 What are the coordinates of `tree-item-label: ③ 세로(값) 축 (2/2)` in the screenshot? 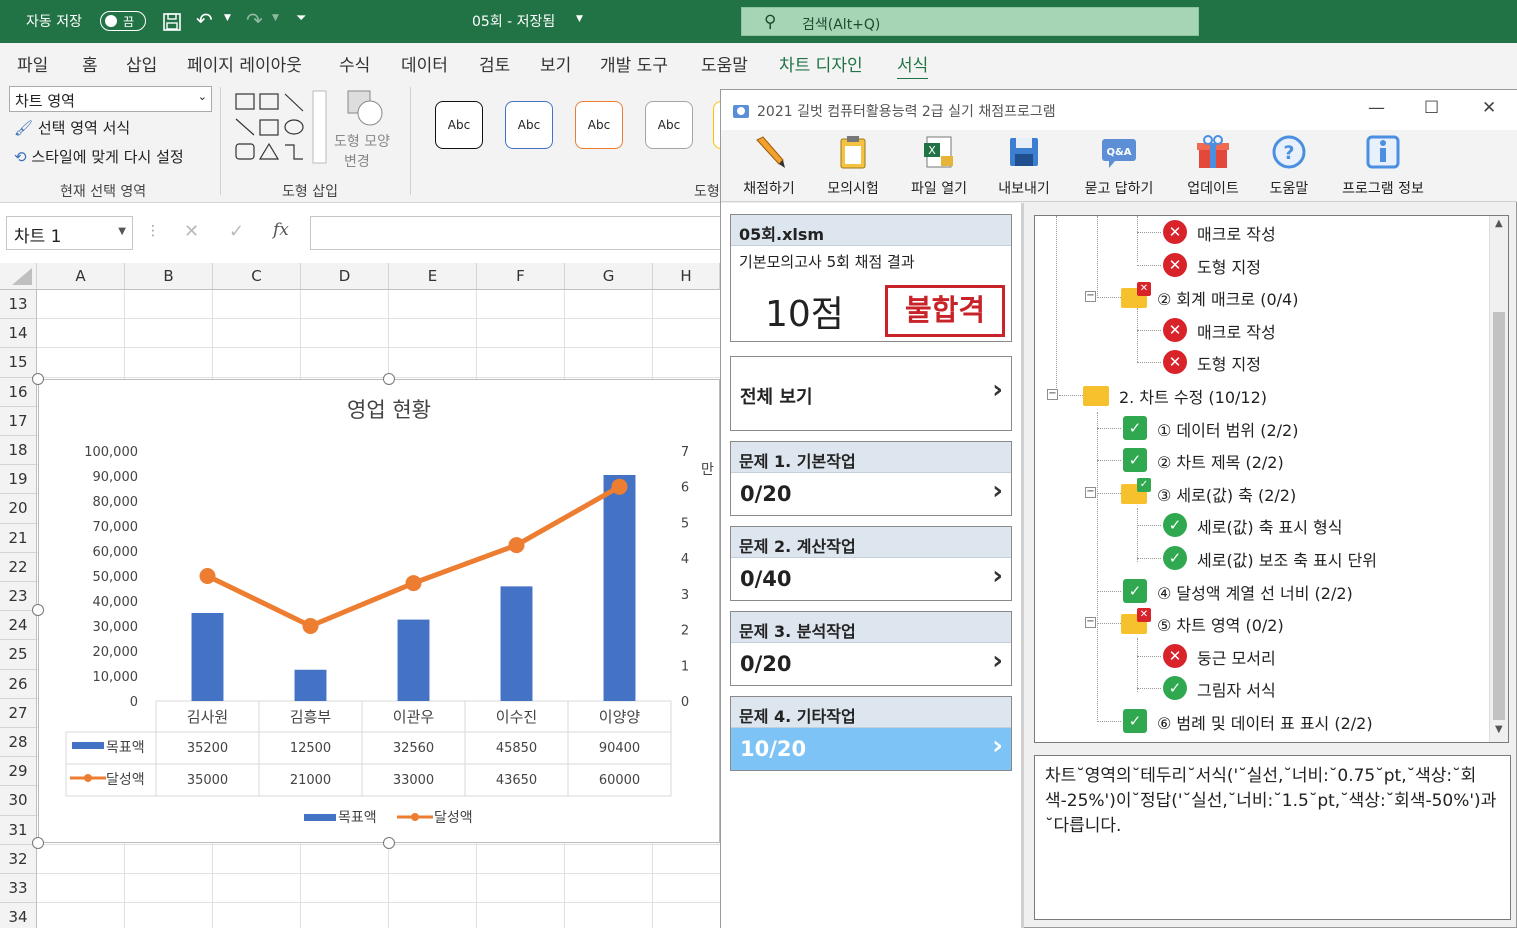 It's located at (1226, 494).